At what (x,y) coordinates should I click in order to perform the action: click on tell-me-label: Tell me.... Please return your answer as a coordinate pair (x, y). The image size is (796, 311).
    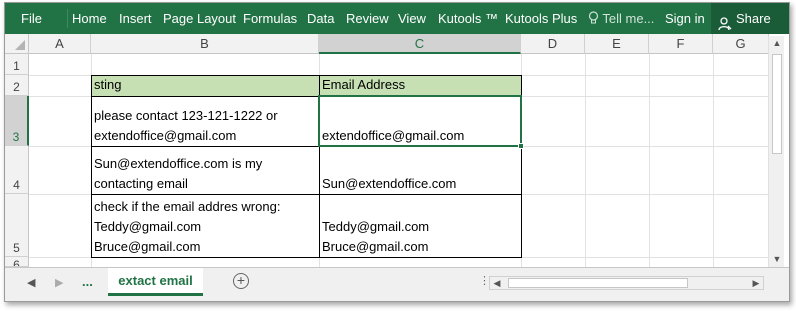
    Looking at the image, I should click on (628, 18).